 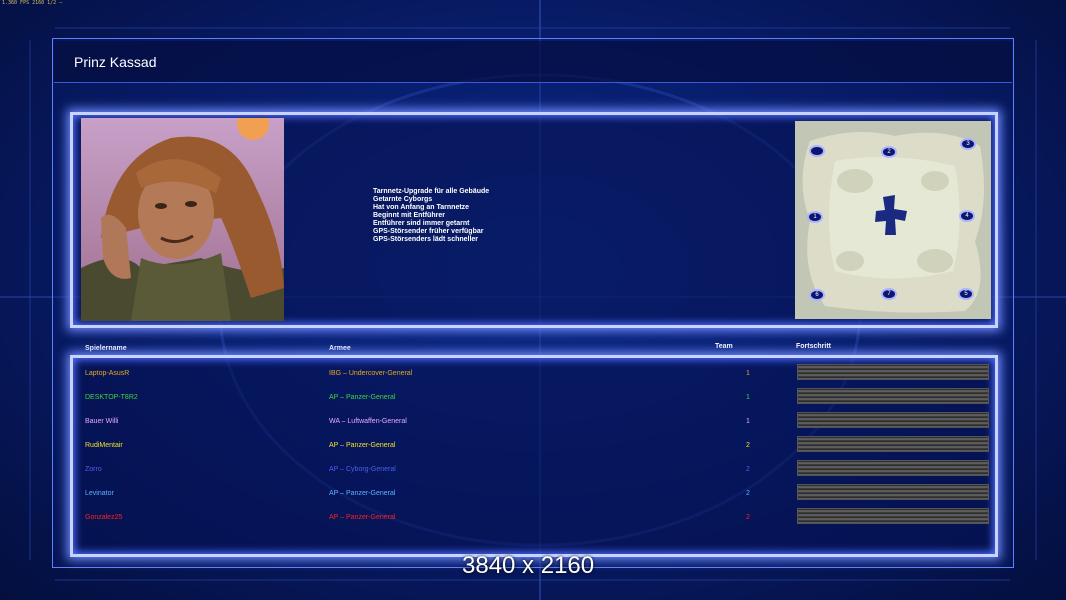 I want to click on player-name: Zorro, so click(x=93, y=469).